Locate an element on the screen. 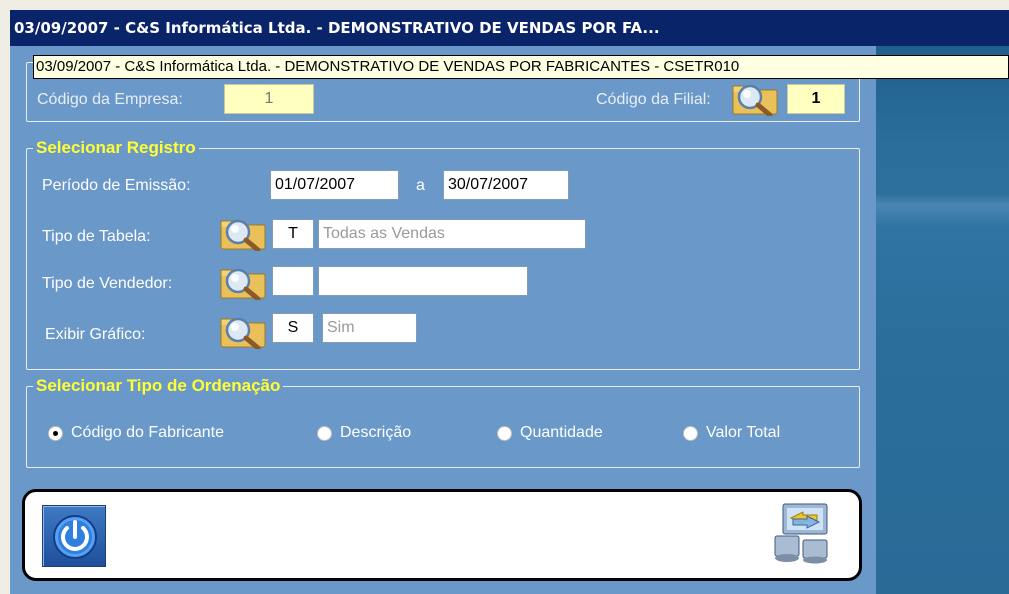 Image resolution: width=1009 pixels, height=594 pixels. tipo-vendedor-label: Tipo de Vendedor: is located at coordinates (107, 283).